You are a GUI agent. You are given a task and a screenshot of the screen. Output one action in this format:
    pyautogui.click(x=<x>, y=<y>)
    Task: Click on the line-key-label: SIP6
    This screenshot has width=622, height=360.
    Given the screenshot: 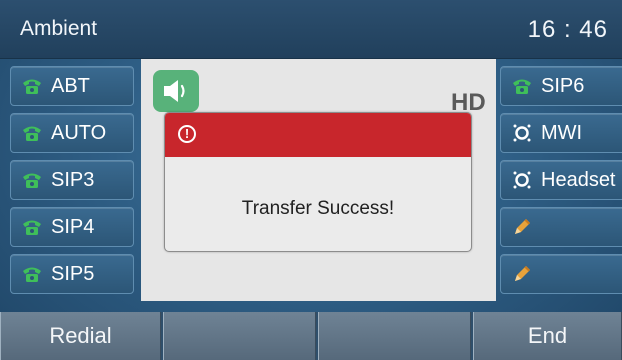 What is the action you would take?
    pyautogui.click(x=563, y=85)
    